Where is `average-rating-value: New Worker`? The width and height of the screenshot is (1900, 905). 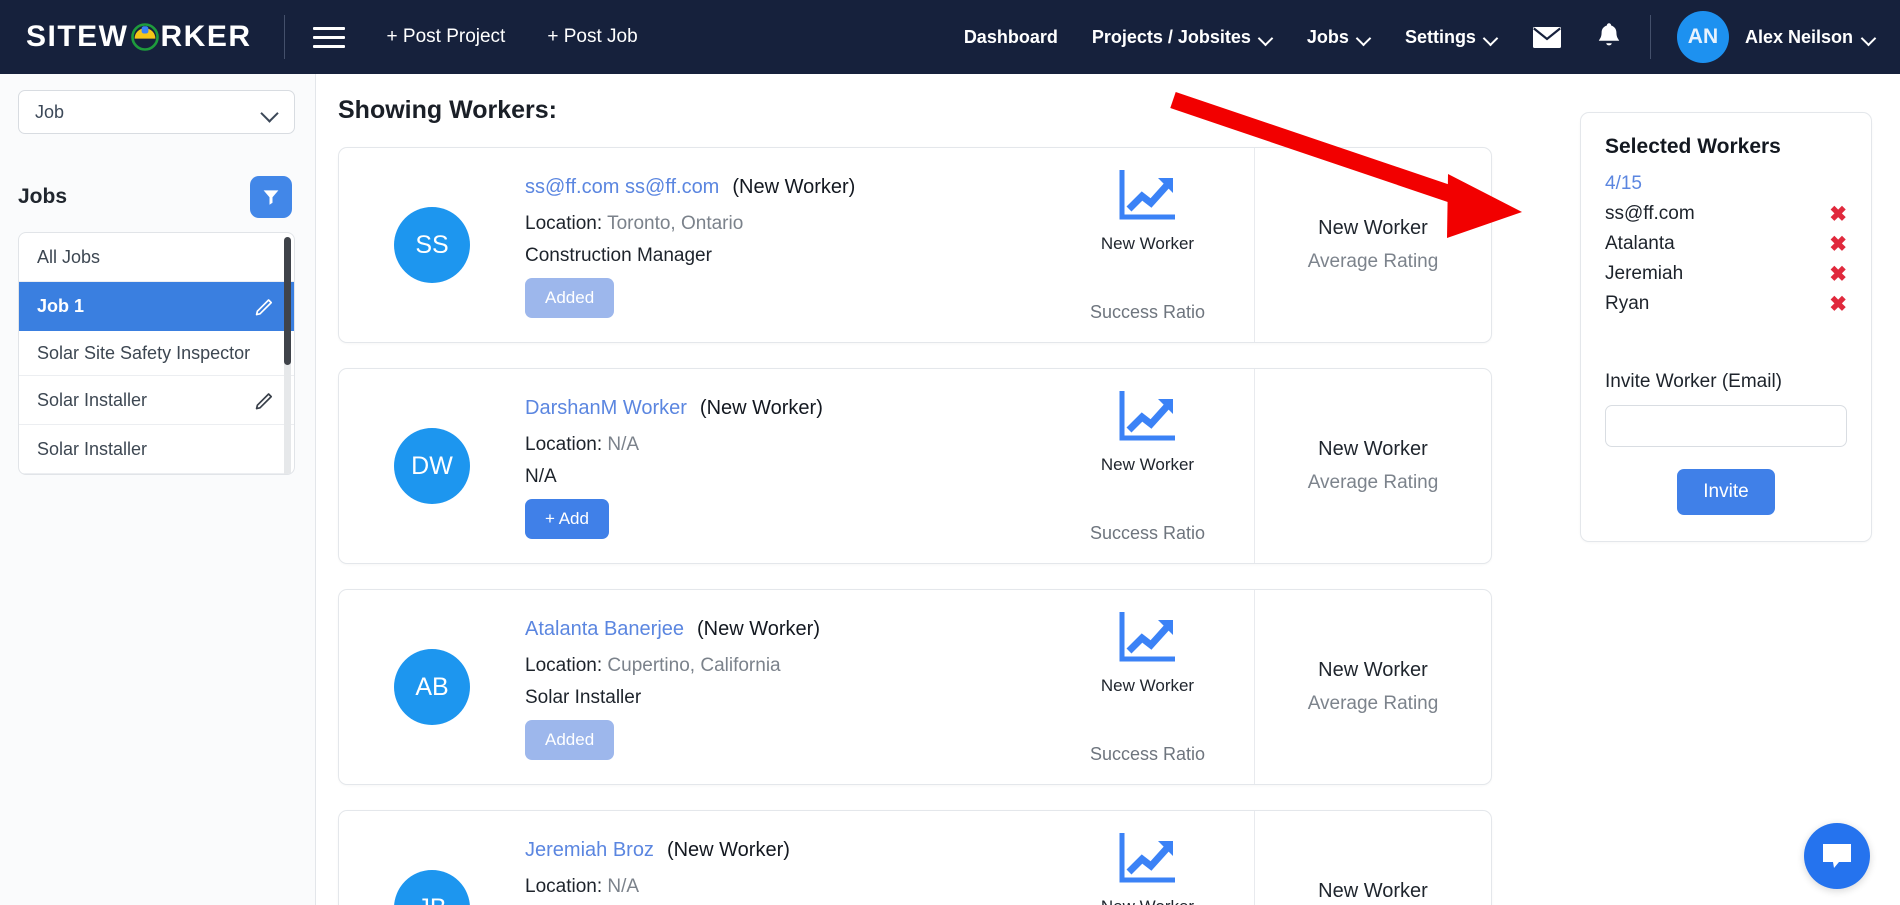
average-rating-value: New Worker is located at coordinates (1373, 670).